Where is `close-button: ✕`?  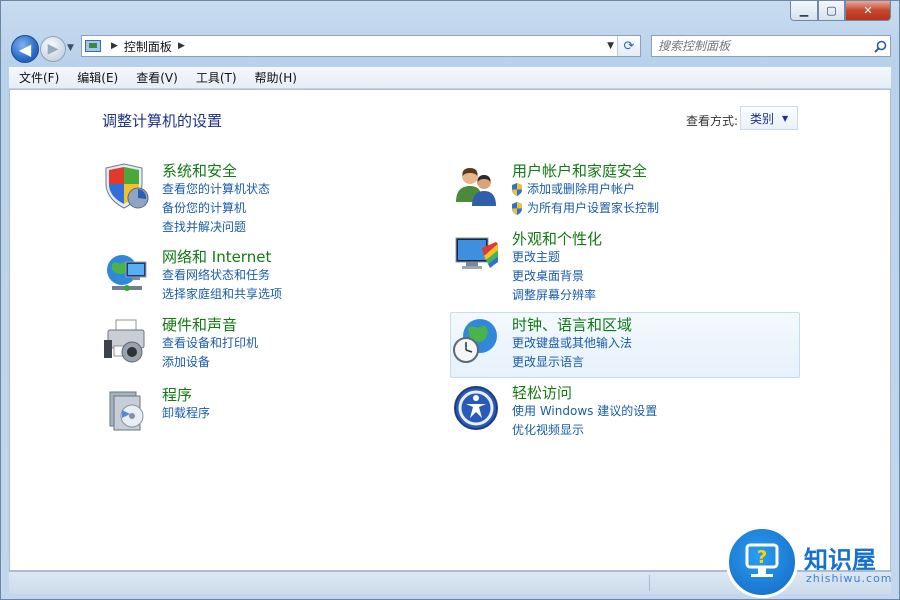 close-button: ✕ is located at coordinates (868, 11).